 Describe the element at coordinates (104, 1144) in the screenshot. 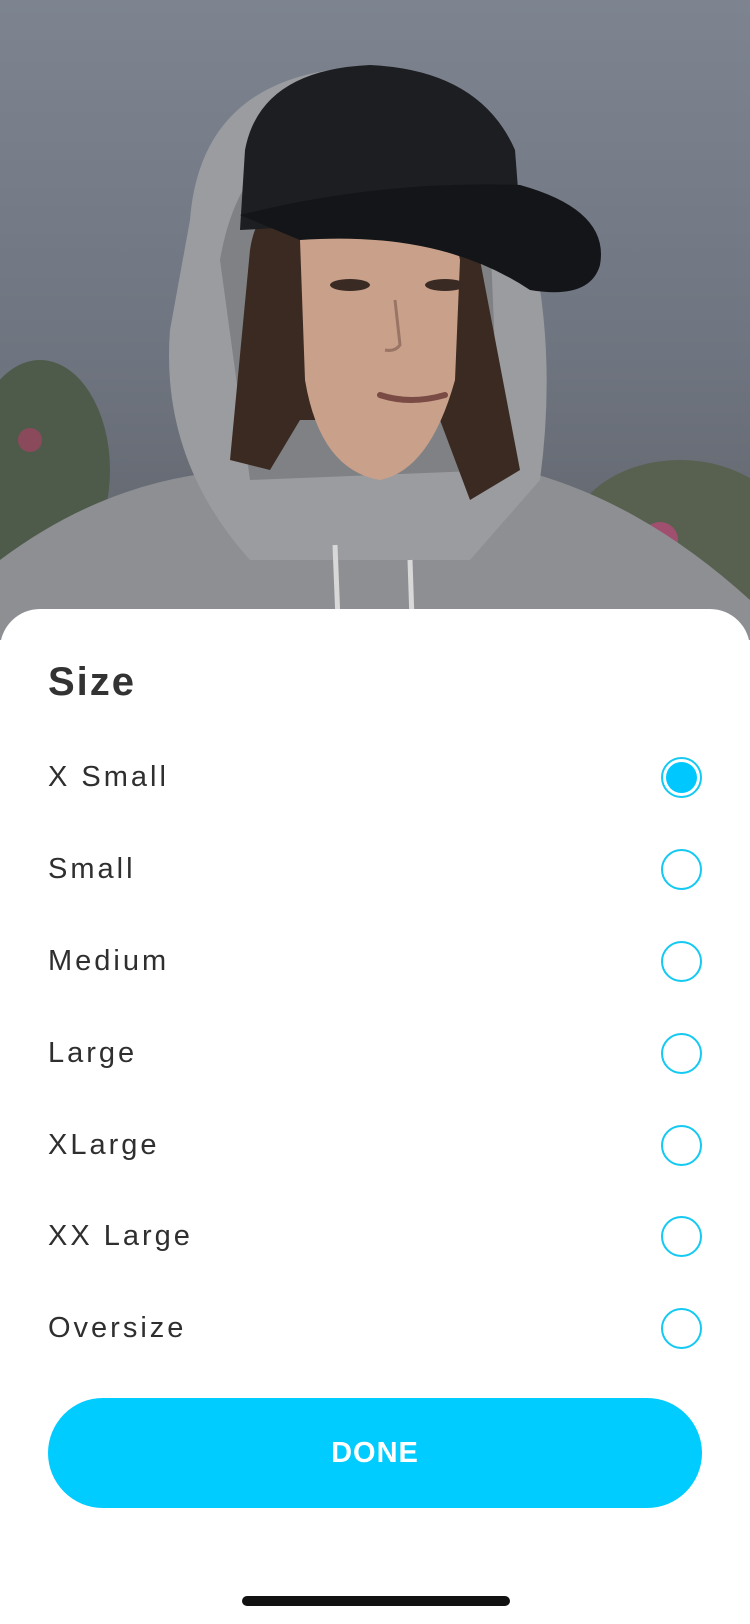

I see `size-option-label: XLarge` at that location.